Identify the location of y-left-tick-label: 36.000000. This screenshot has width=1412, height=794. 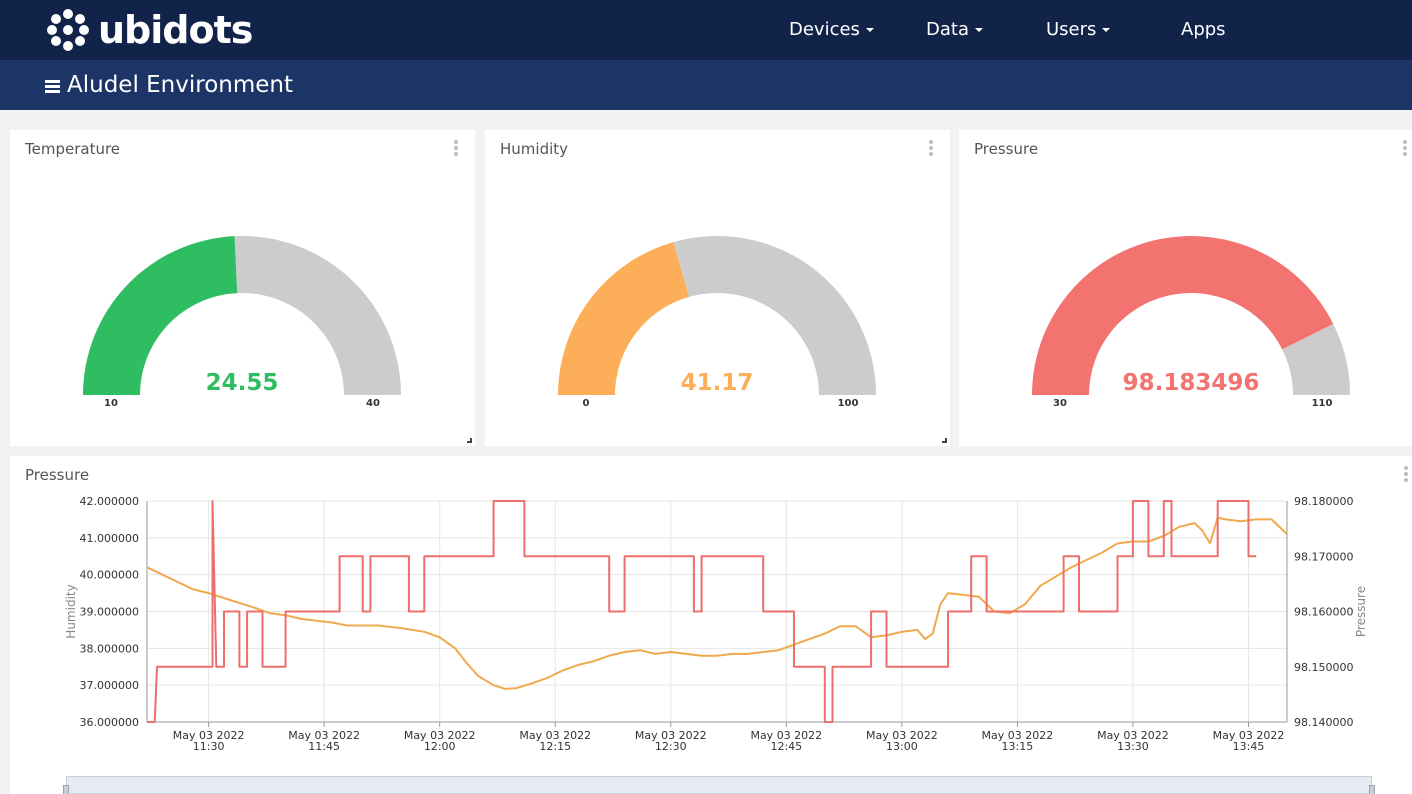
(110, 722).